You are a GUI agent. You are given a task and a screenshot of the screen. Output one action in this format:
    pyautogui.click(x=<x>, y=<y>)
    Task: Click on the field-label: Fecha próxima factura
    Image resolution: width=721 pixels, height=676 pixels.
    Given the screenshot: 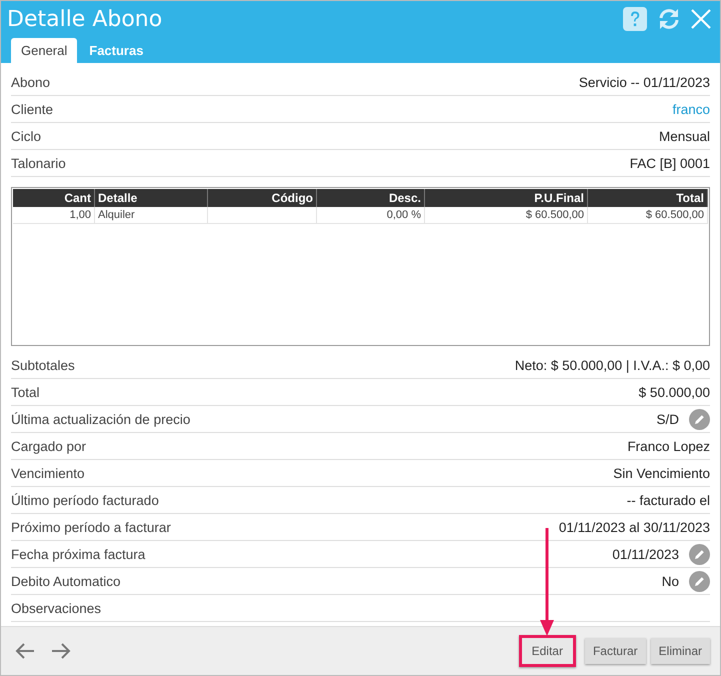 What is the action you would take?
    pyautogui.click(x=78, y=554)
    